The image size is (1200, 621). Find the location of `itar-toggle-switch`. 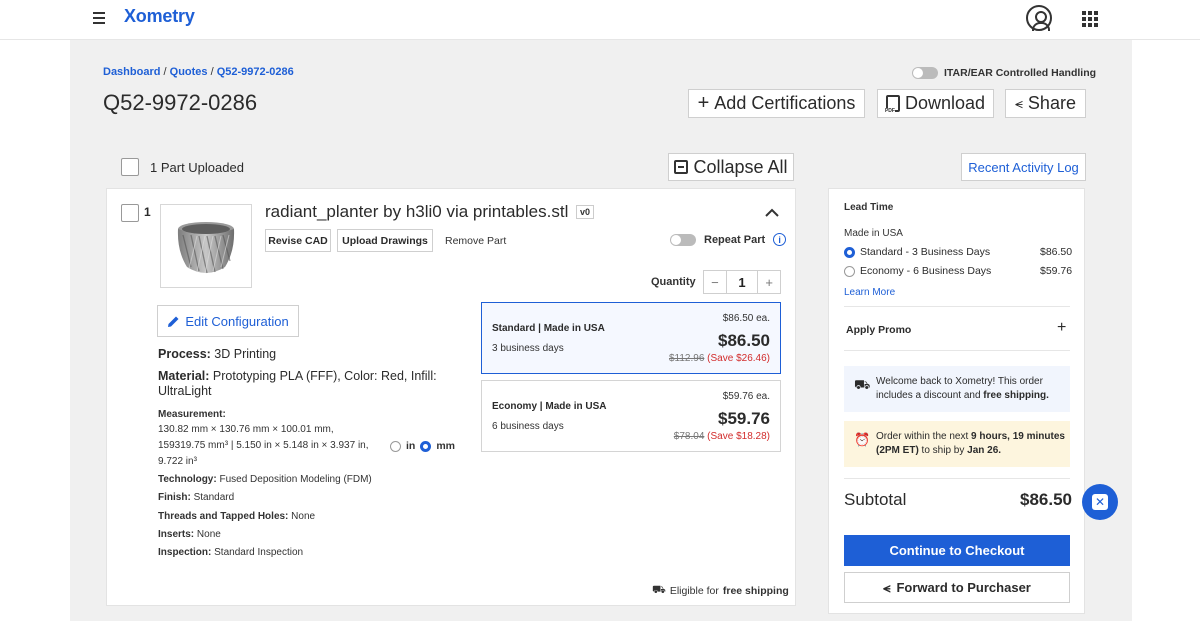

itar-toggle-switch is located at coordinates (925, 73).